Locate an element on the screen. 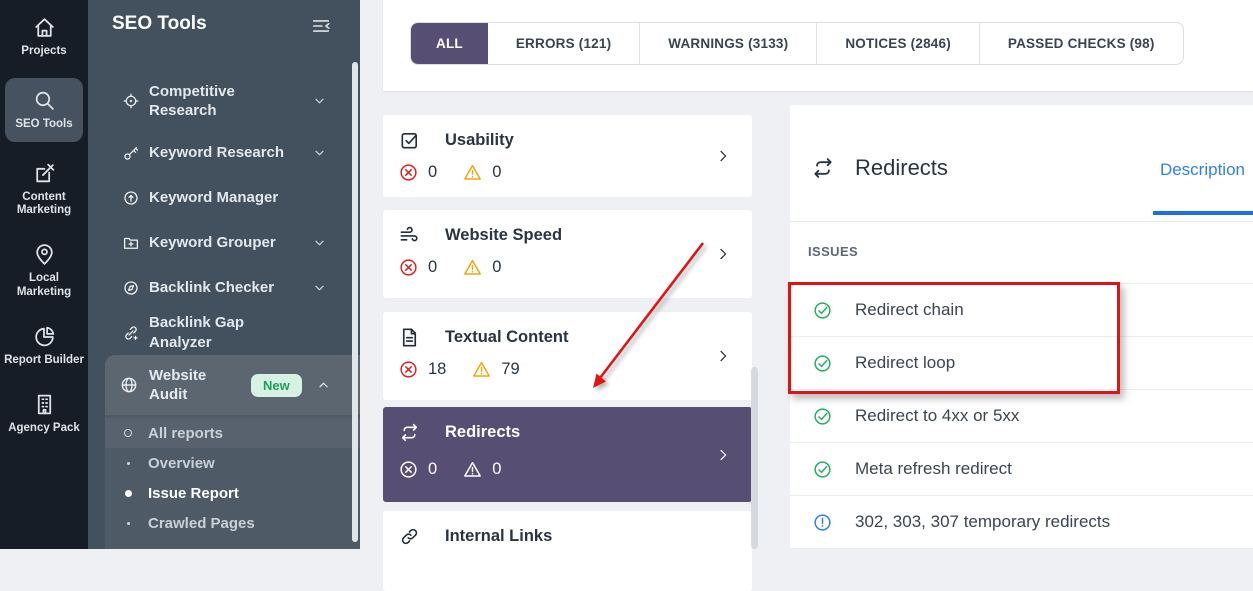  sidebar-title: SEO Tools is located at coordinates (159, 23).